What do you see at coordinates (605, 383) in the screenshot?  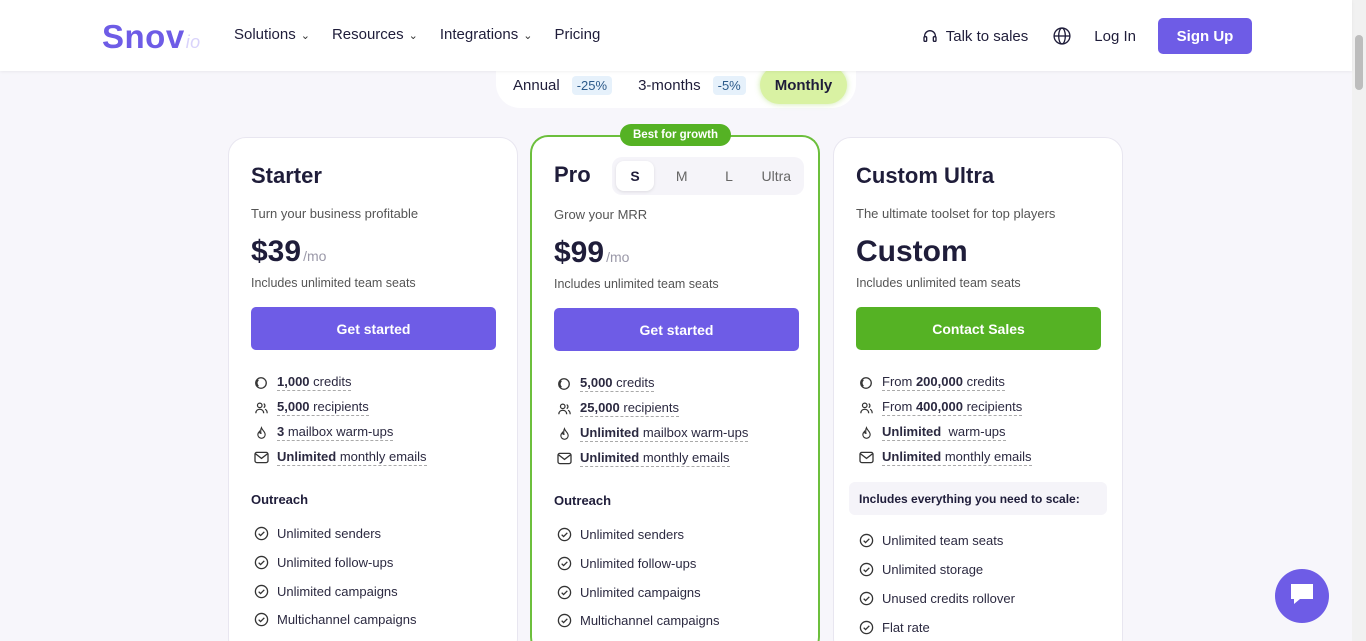 I see `feature-credits: 5,000 credits` at bounding box center [605, 383].